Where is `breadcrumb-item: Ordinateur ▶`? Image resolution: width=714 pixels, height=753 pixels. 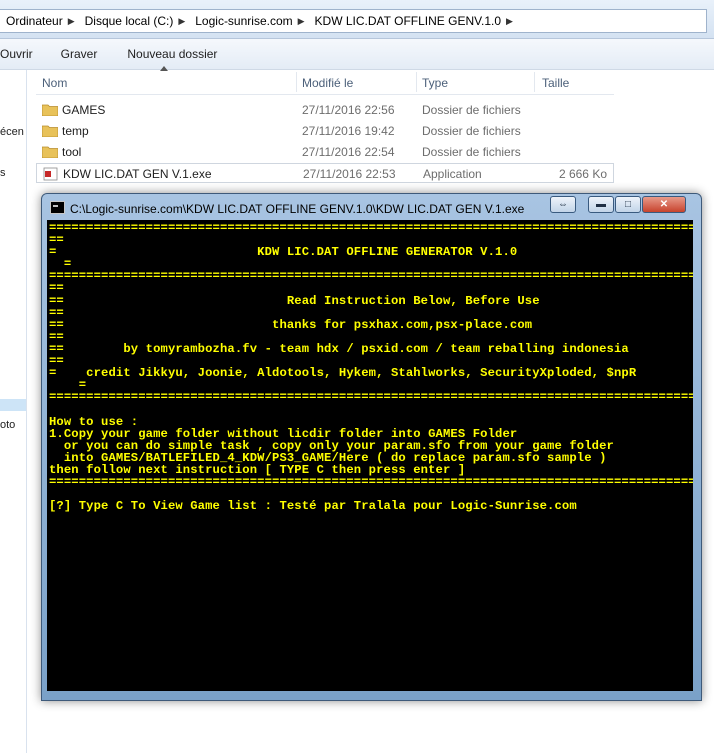
breadcrumb-item: Ordinateur ▶ is located at coordinates (39, 21).